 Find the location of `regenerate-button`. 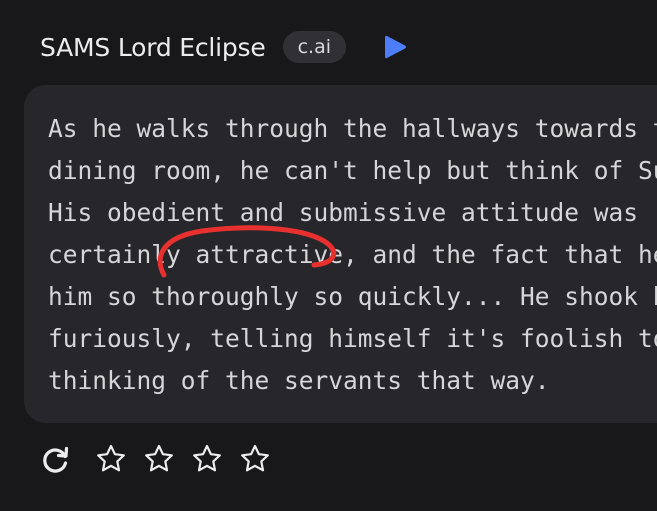

regenerate-button is located at coordinates (56, 459).